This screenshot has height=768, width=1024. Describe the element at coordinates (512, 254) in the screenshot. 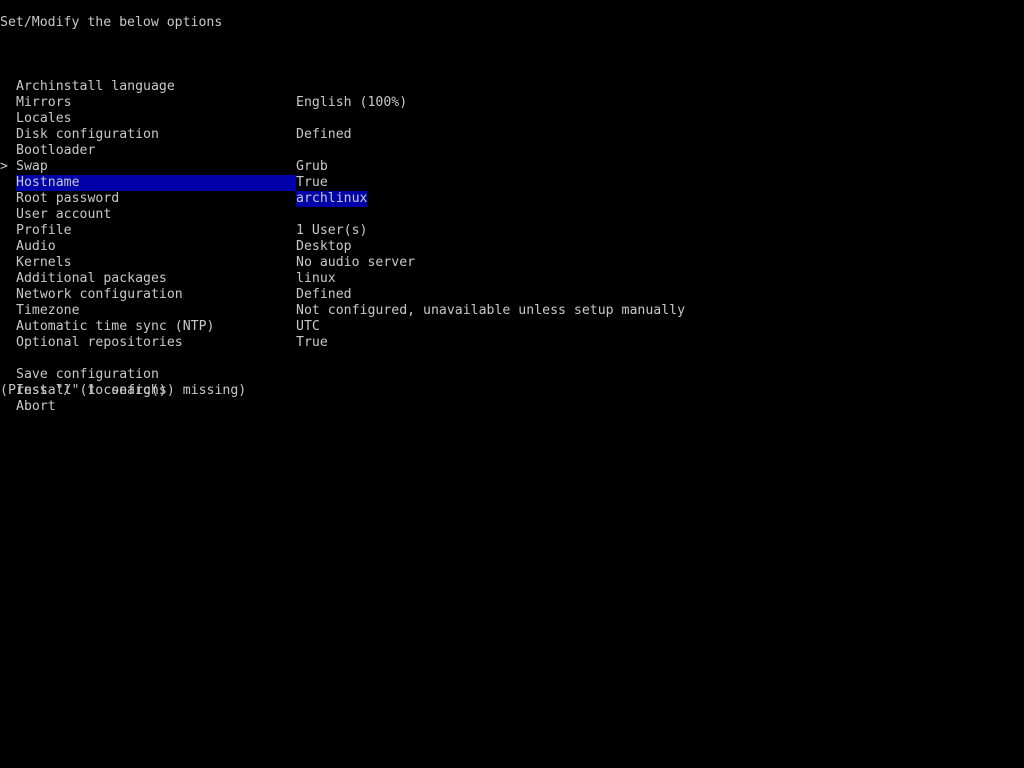

I see `menu-item-kernels: Kernels linux` at that location.